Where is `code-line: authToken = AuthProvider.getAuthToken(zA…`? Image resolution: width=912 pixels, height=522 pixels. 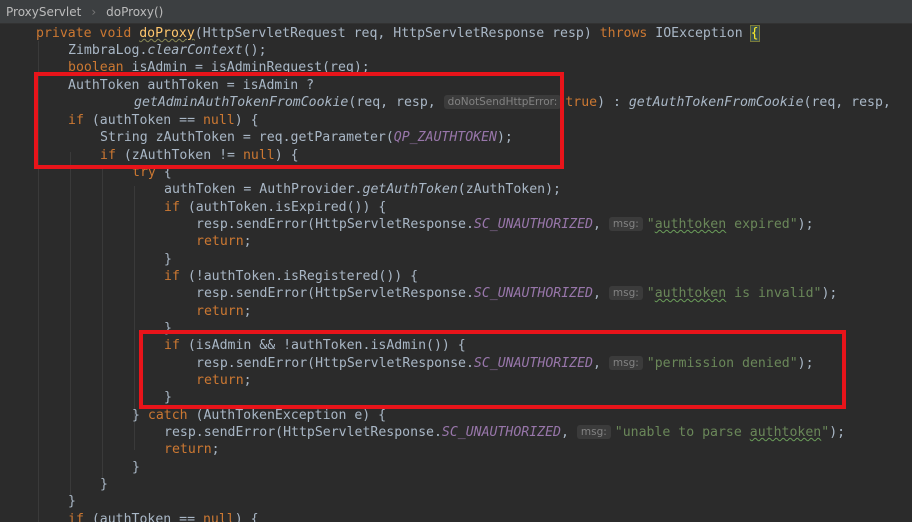 code-line: authToken = AuthProvider.getAuthToken(zA… is located at coordinates (362, 189).